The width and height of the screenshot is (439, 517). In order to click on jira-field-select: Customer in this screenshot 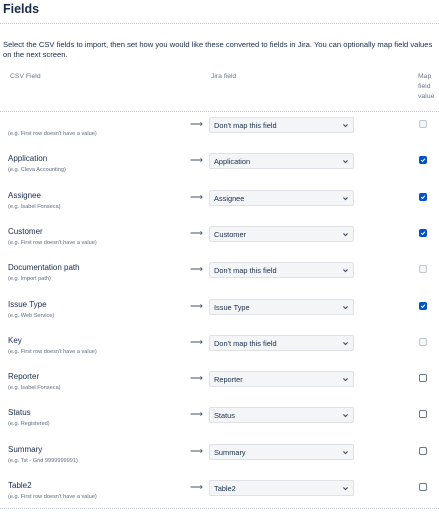, I will do `click(281, 233)`.